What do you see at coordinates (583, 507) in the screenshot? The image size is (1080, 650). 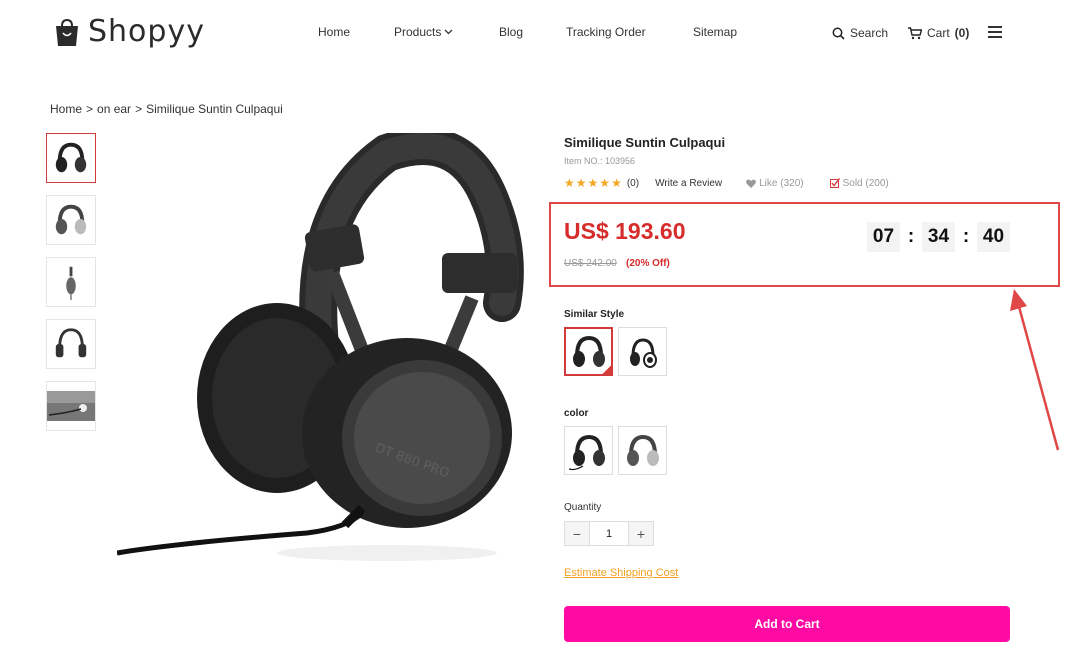 I see `quantity-label: Quantity` at bounding box center [583, 507].